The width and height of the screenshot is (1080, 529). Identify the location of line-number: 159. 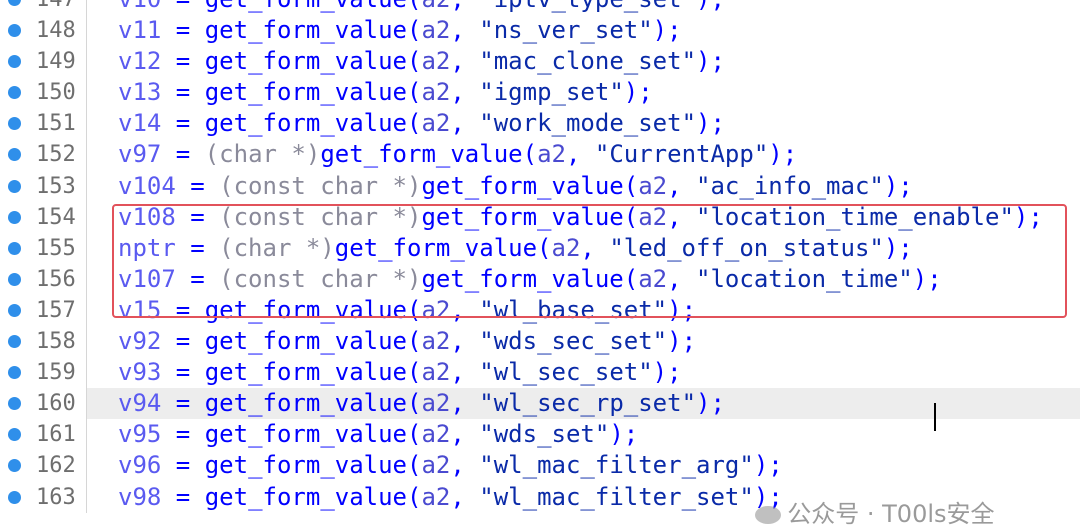
(56, 373).